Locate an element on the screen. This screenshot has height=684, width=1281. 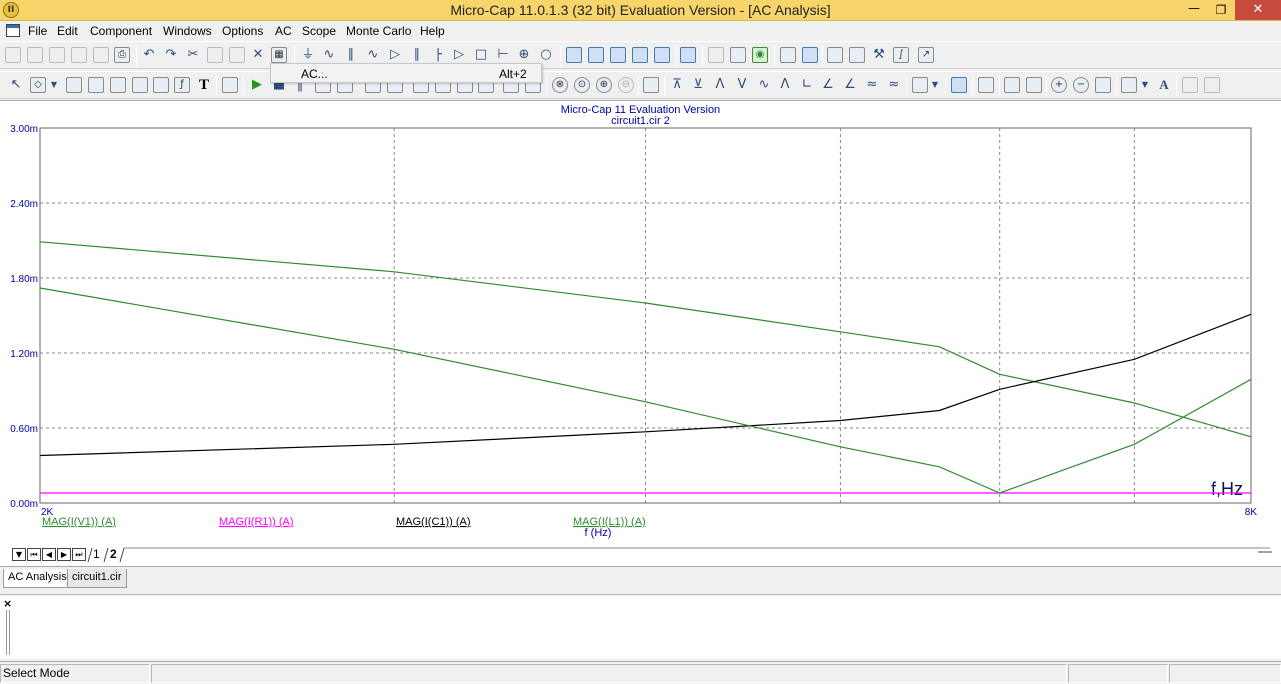
analysis-limits-icon is located at coordinates (986, 85).